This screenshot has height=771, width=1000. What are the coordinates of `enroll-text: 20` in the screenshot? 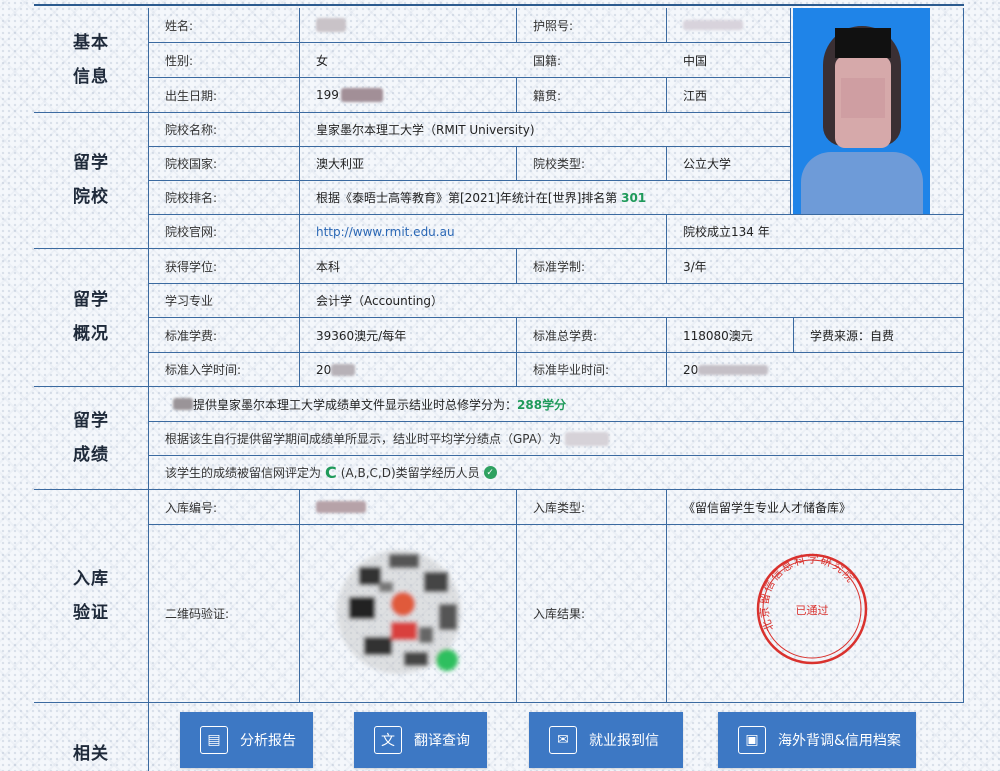 It's located at (324, 369).